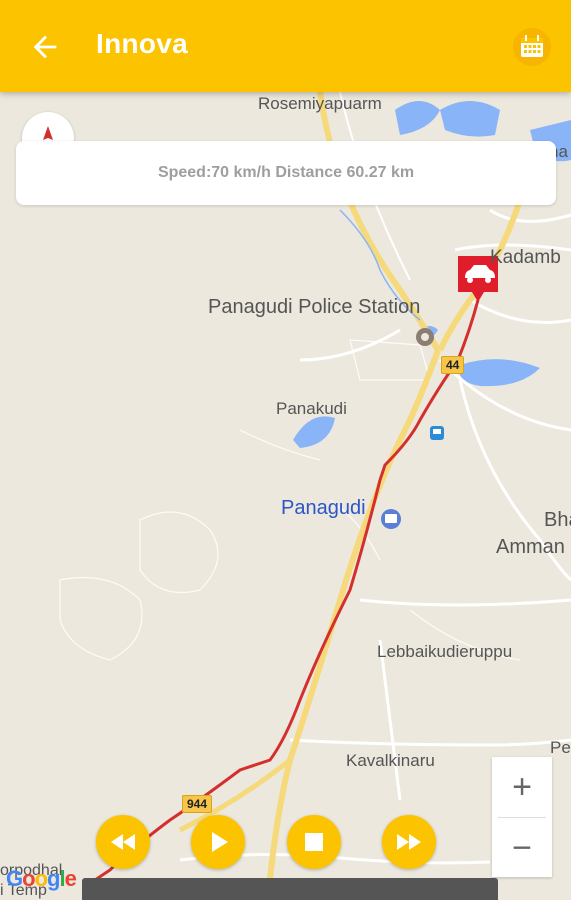  I want to click on highway-shield-44: 44, so click(453, 365).